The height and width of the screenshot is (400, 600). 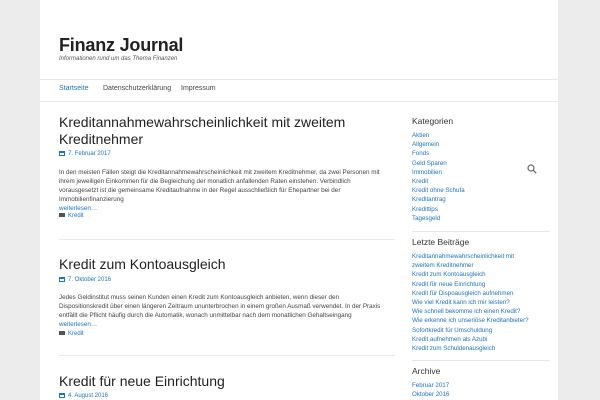 I want to click on post-date: 7. Februar 2017, so click(x=85, y=154).